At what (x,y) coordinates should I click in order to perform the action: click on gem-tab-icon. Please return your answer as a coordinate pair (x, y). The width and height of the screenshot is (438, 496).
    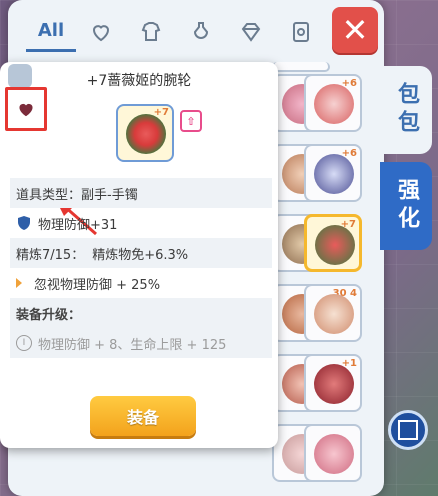
    Looking at the image, I should click on (251, 32).